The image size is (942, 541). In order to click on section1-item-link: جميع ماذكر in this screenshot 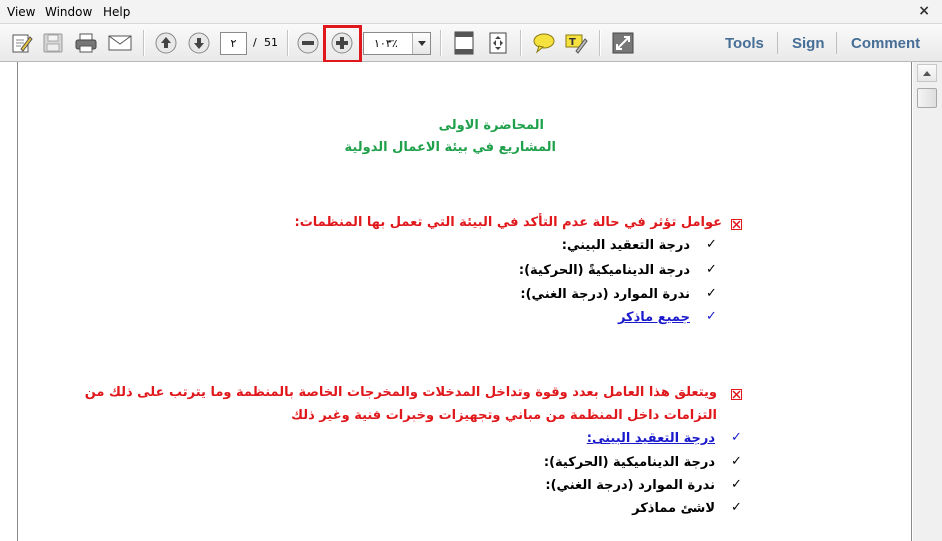, I will do `click(654, 317)`.